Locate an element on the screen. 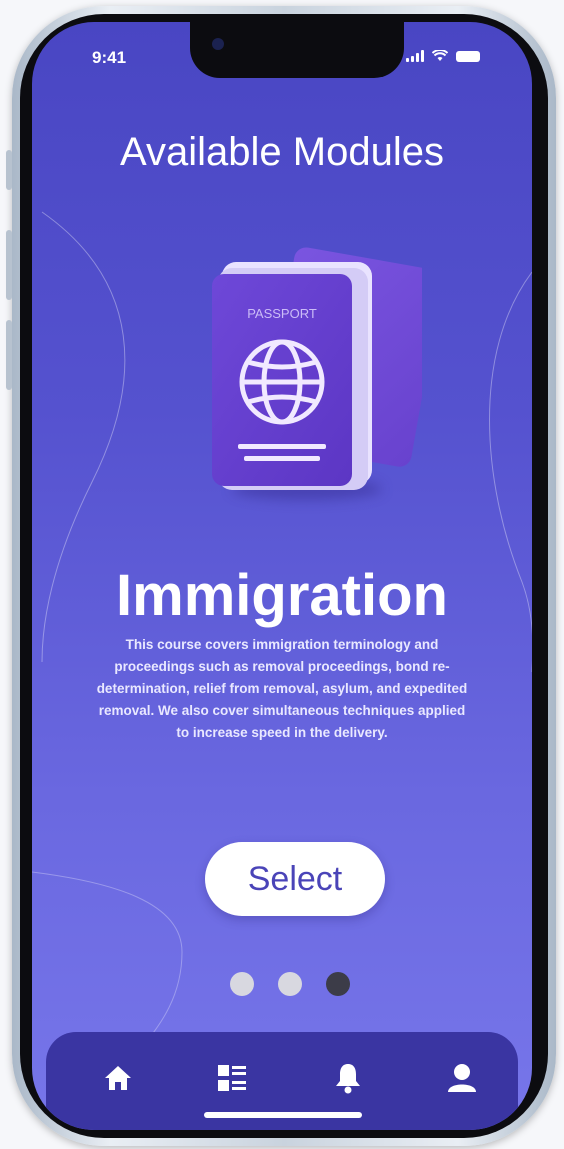  passport-illustration: PASSPORT is located at coordinates (302, 367).